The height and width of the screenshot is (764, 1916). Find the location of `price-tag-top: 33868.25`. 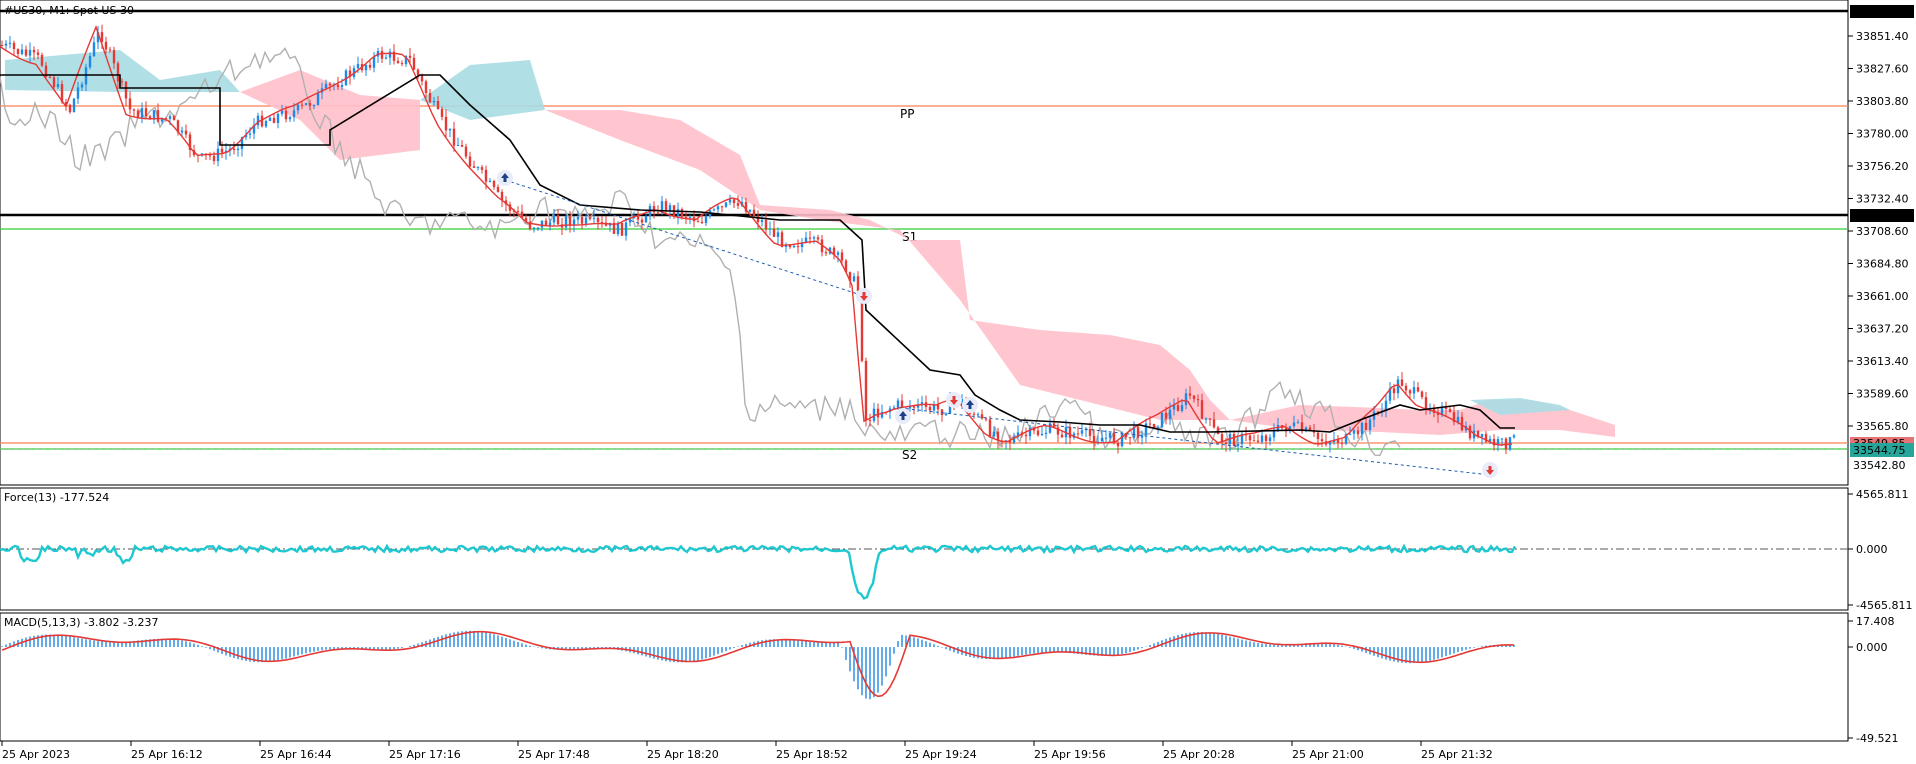

price-tag-top: 33868.25 is located at coordinates (1882, 12).